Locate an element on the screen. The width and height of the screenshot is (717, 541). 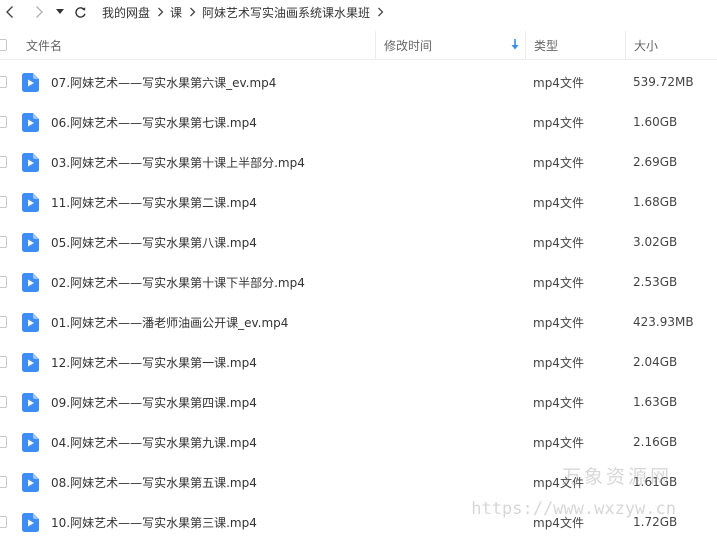
refresh-icon is located at coordinates (80, 12).